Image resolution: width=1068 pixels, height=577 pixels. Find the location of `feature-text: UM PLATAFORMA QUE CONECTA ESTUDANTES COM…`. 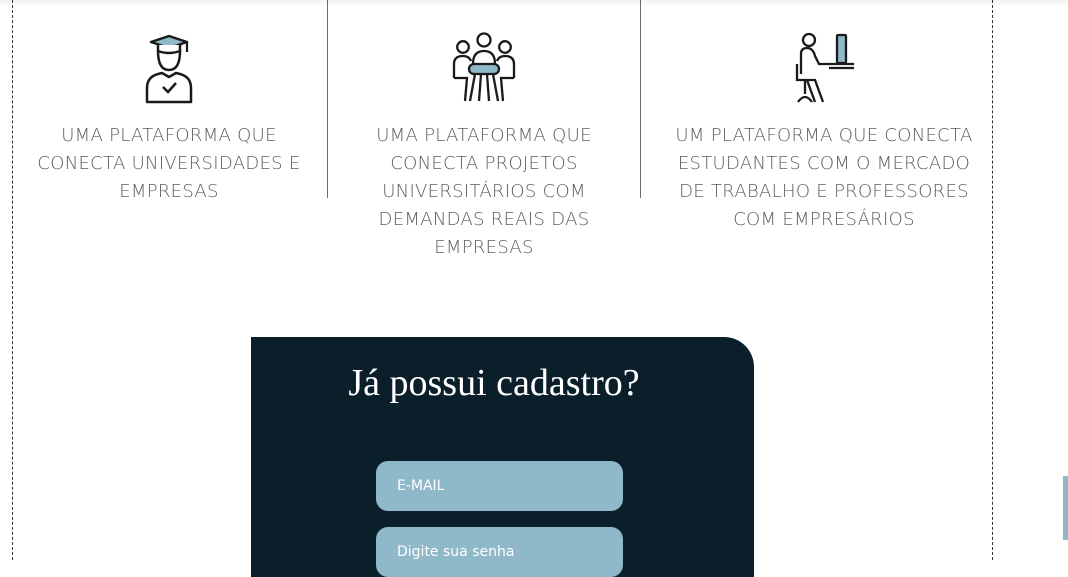

feature-text: UM PLATAFORMA QUE CONECTA ESTUDANTES COM… is located at coordinates (824, 177).